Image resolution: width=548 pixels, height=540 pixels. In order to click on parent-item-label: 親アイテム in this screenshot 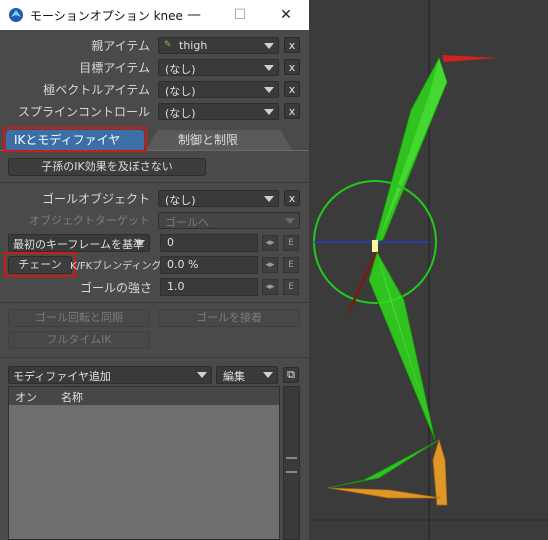, I will do `click(120, 46)`.